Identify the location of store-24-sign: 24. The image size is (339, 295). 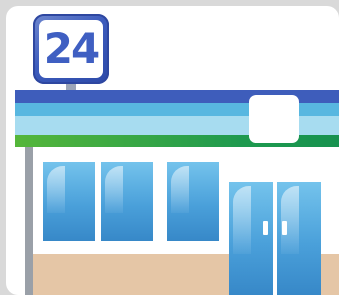
(71, 49).